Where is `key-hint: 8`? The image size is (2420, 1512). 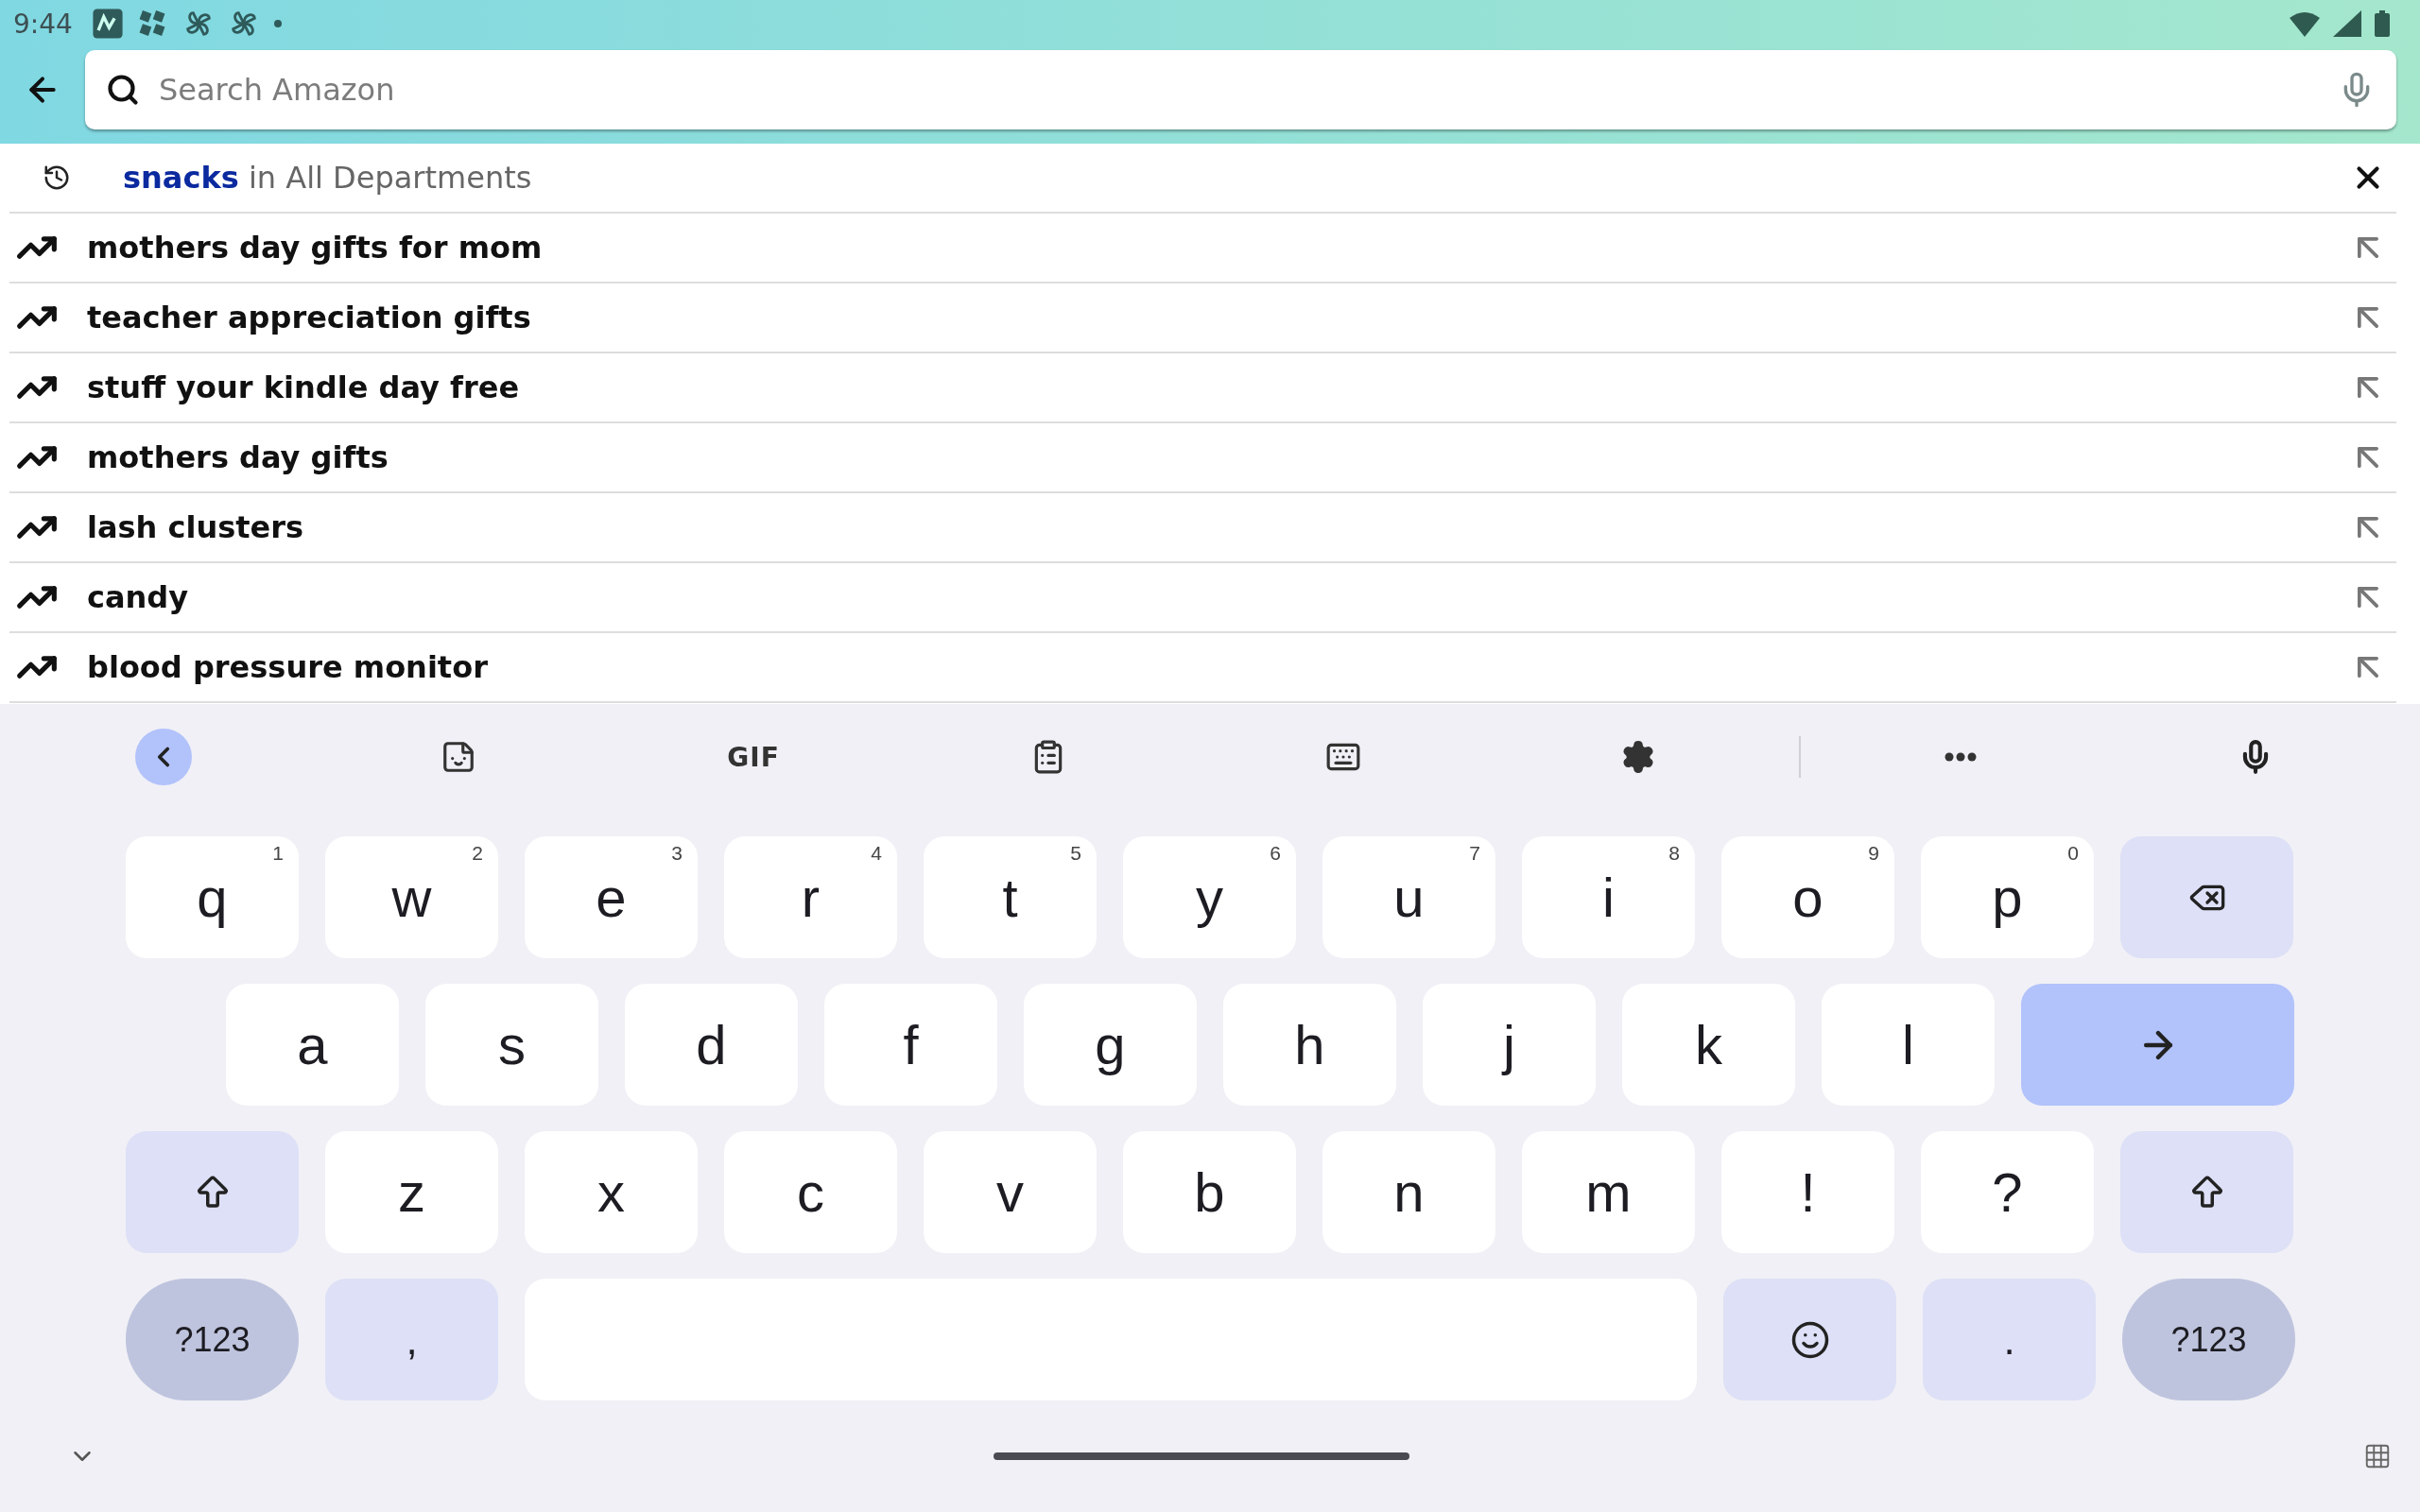
key-hint: 8 is located at coordinates (1674, 853).